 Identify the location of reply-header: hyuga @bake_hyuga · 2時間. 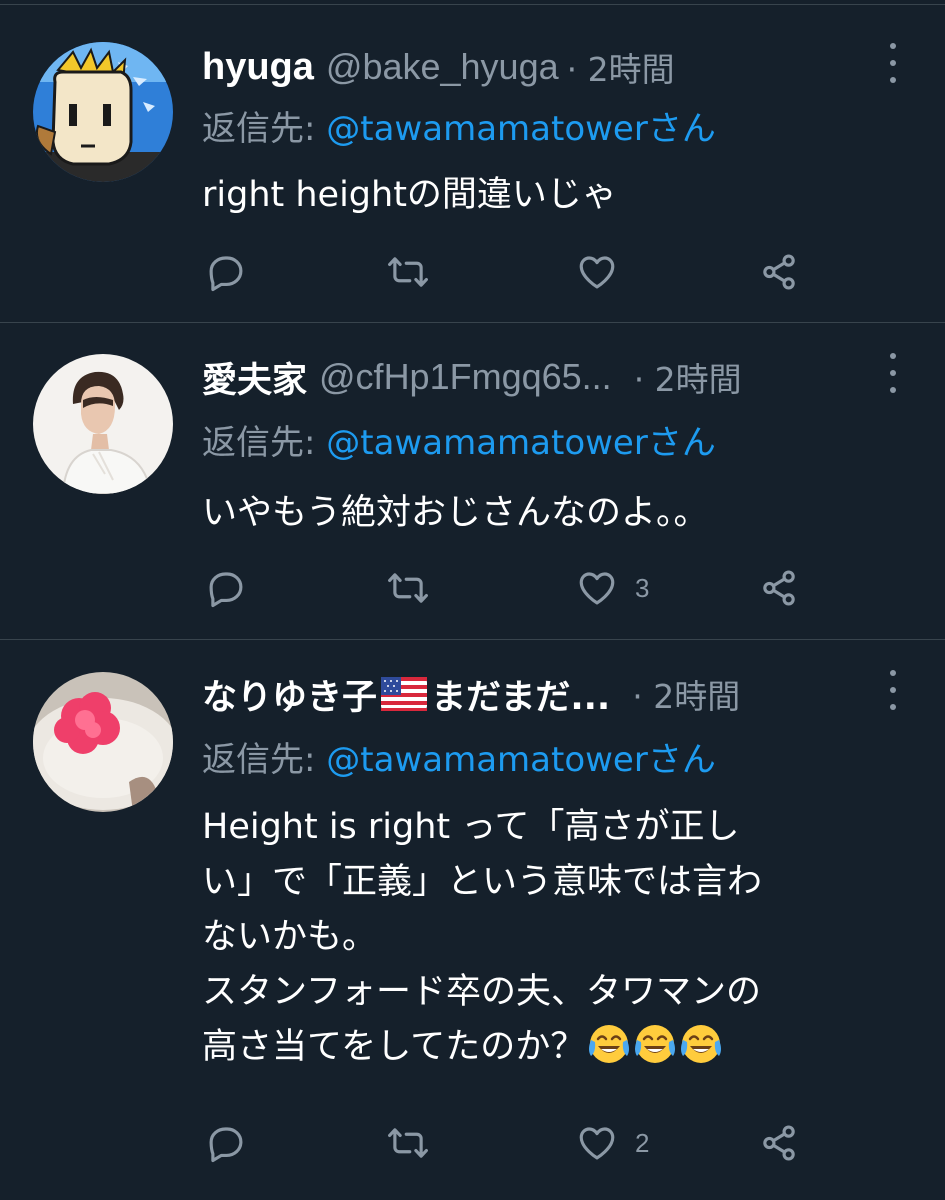
(528, 67).